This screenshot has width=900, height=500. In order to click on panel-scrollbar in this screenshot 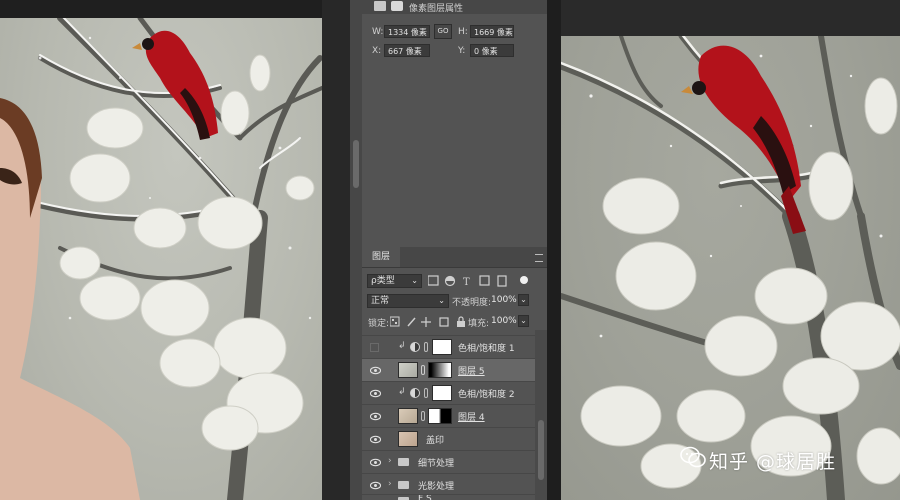, I will do `click(356, 250)`.